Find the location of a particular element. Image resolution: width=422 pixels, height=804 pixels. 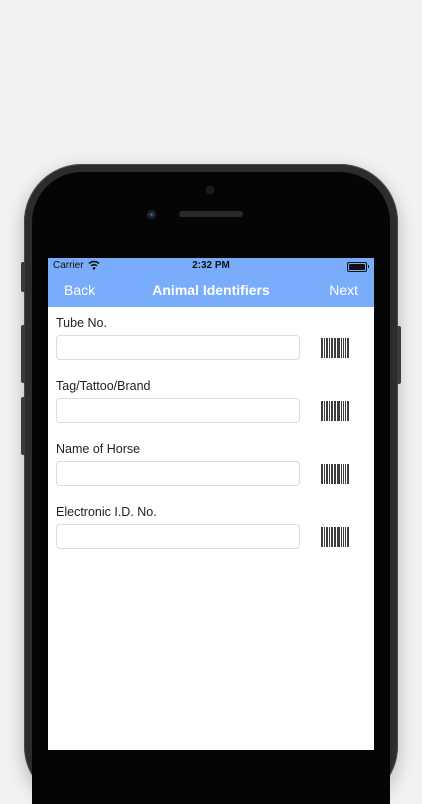

name-of-horse-field: Name of Horse is located at coordinates (211, 468).